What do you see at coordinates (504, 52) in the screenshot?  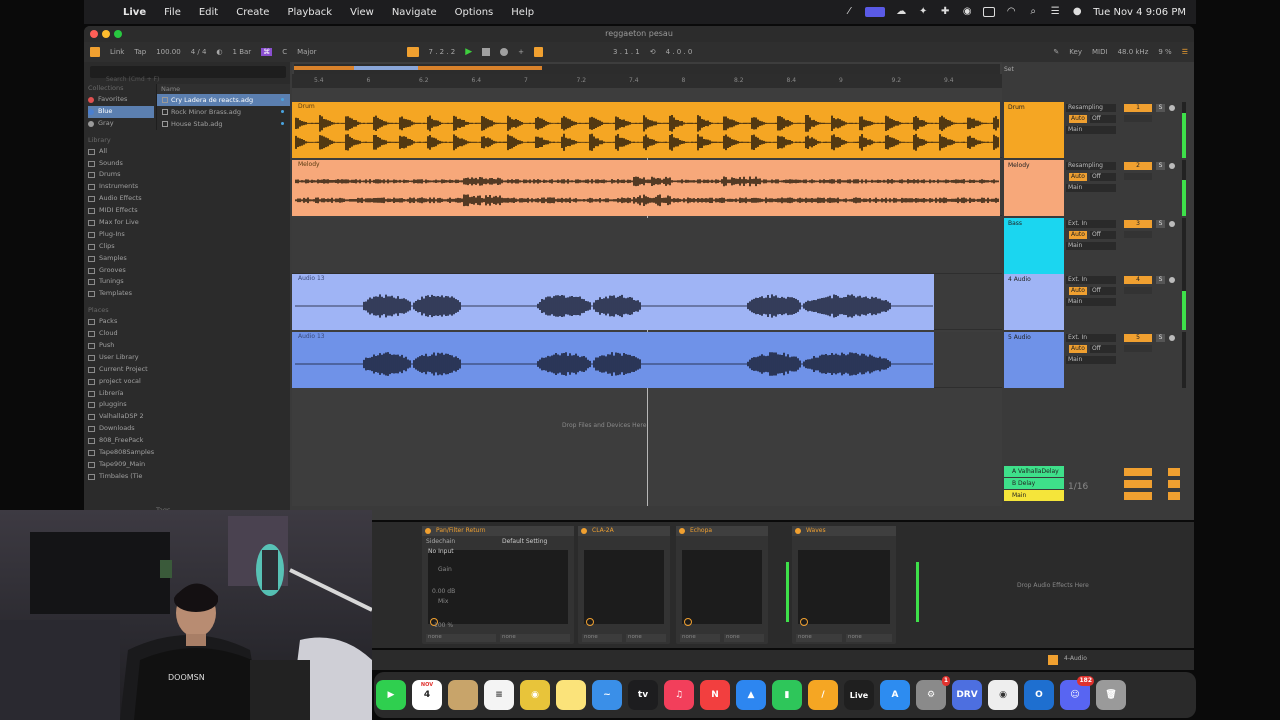 I see `record-arm-icon` at bounding box center [504, 52].